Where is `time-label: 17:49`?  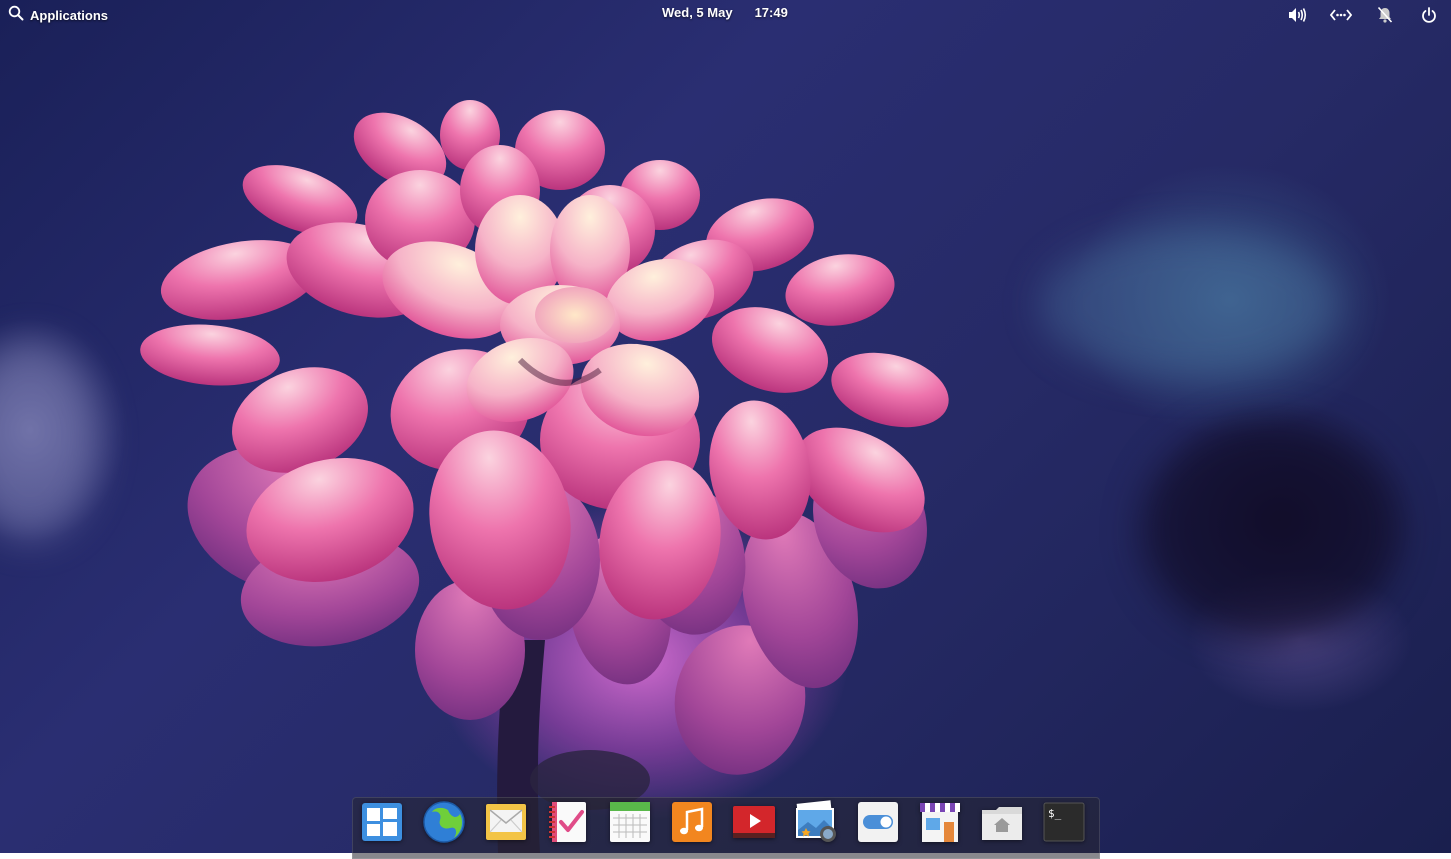 time-label: 17:49 is located at coordinates (771, 12).